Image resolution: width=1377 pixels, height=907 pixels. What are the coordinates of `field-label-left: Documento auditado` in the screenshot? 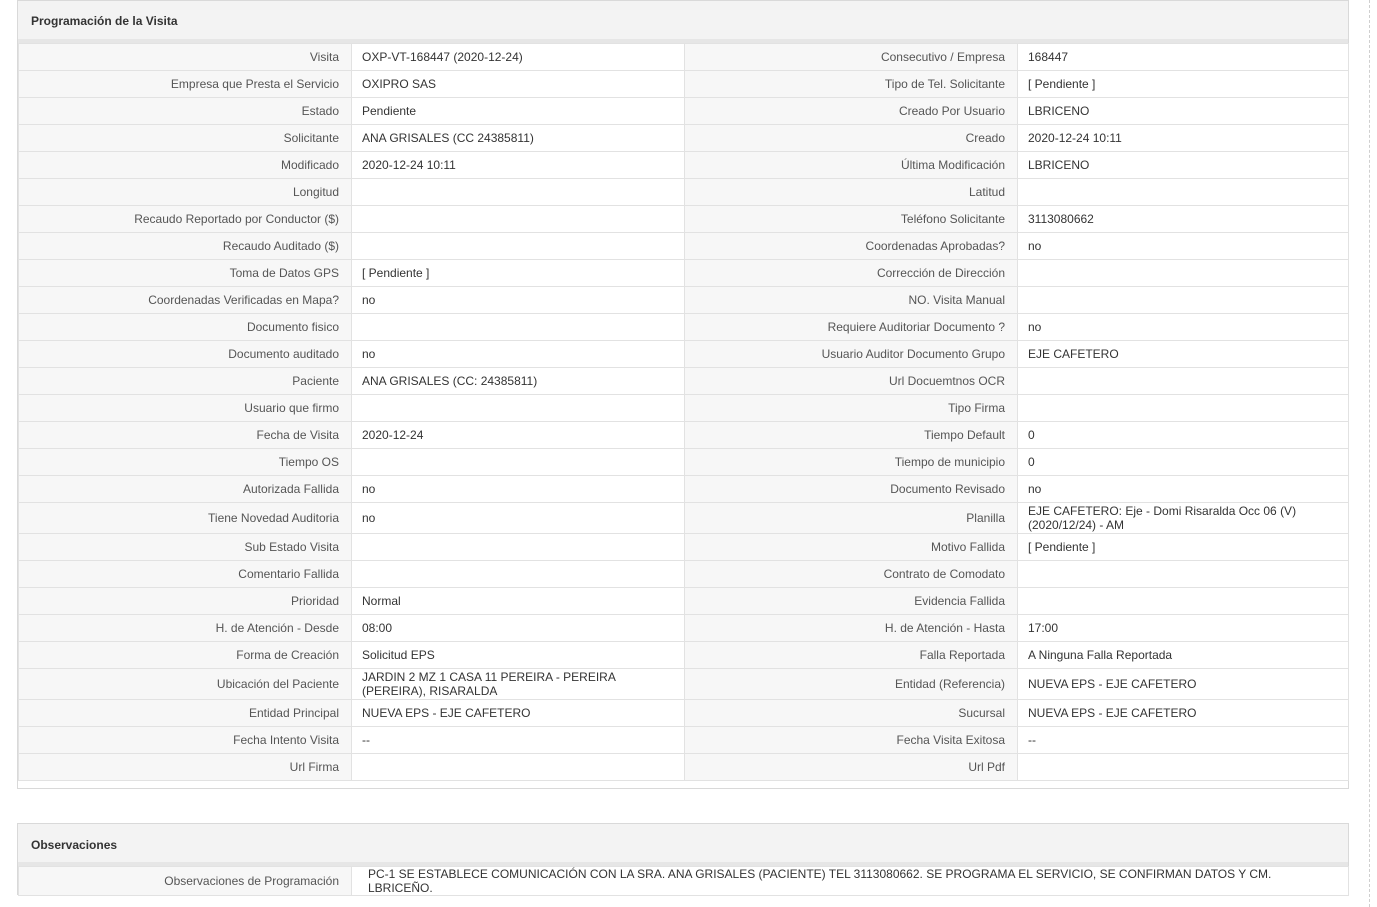 It's located at (185, 354).